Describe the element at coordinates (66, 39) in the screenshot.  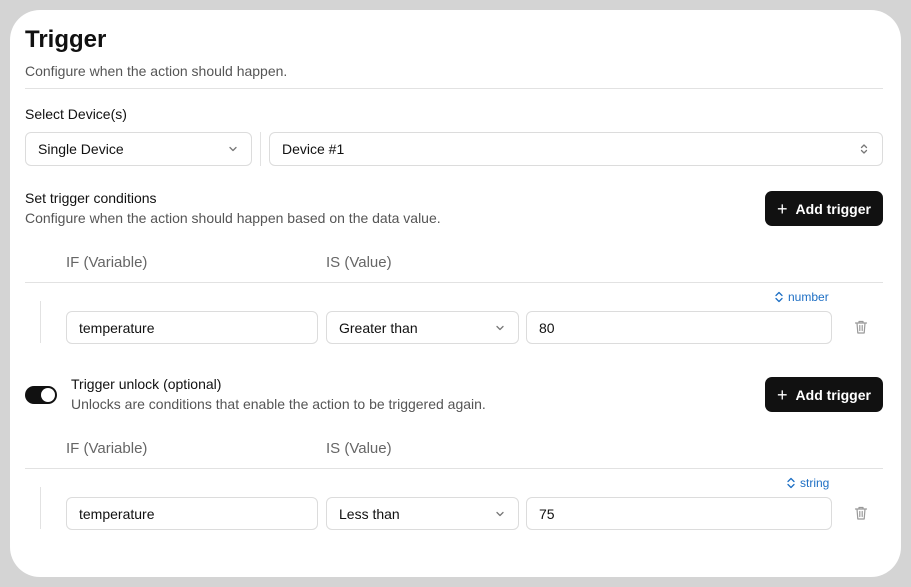
I see `page-title: Trigger` at that location.